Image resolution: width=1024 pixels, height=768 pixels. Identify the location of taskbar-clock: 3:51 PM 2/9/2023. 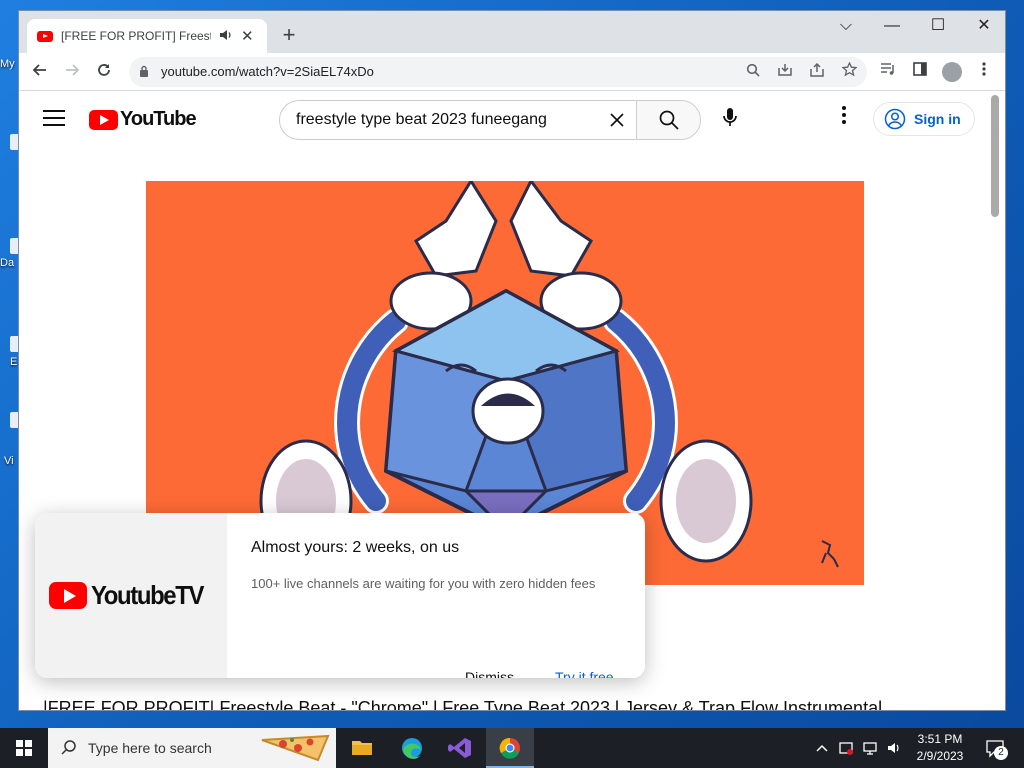
(940, 748).